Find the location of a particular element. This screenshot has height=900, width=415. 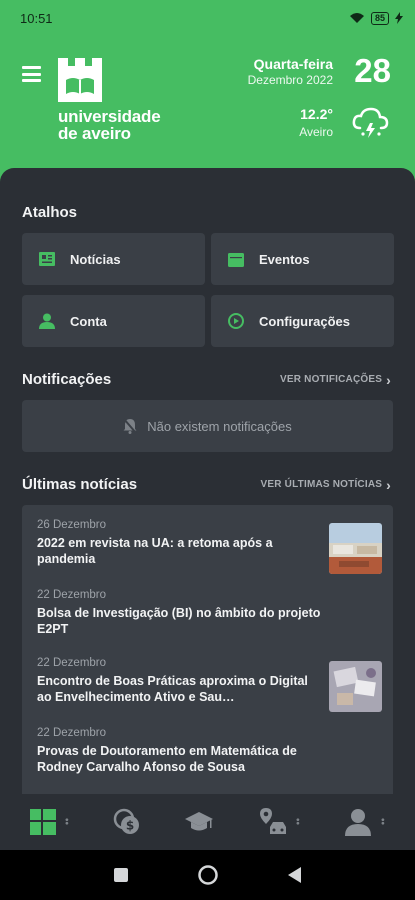

system-navigation-bar is located at coordinates (207, 875).